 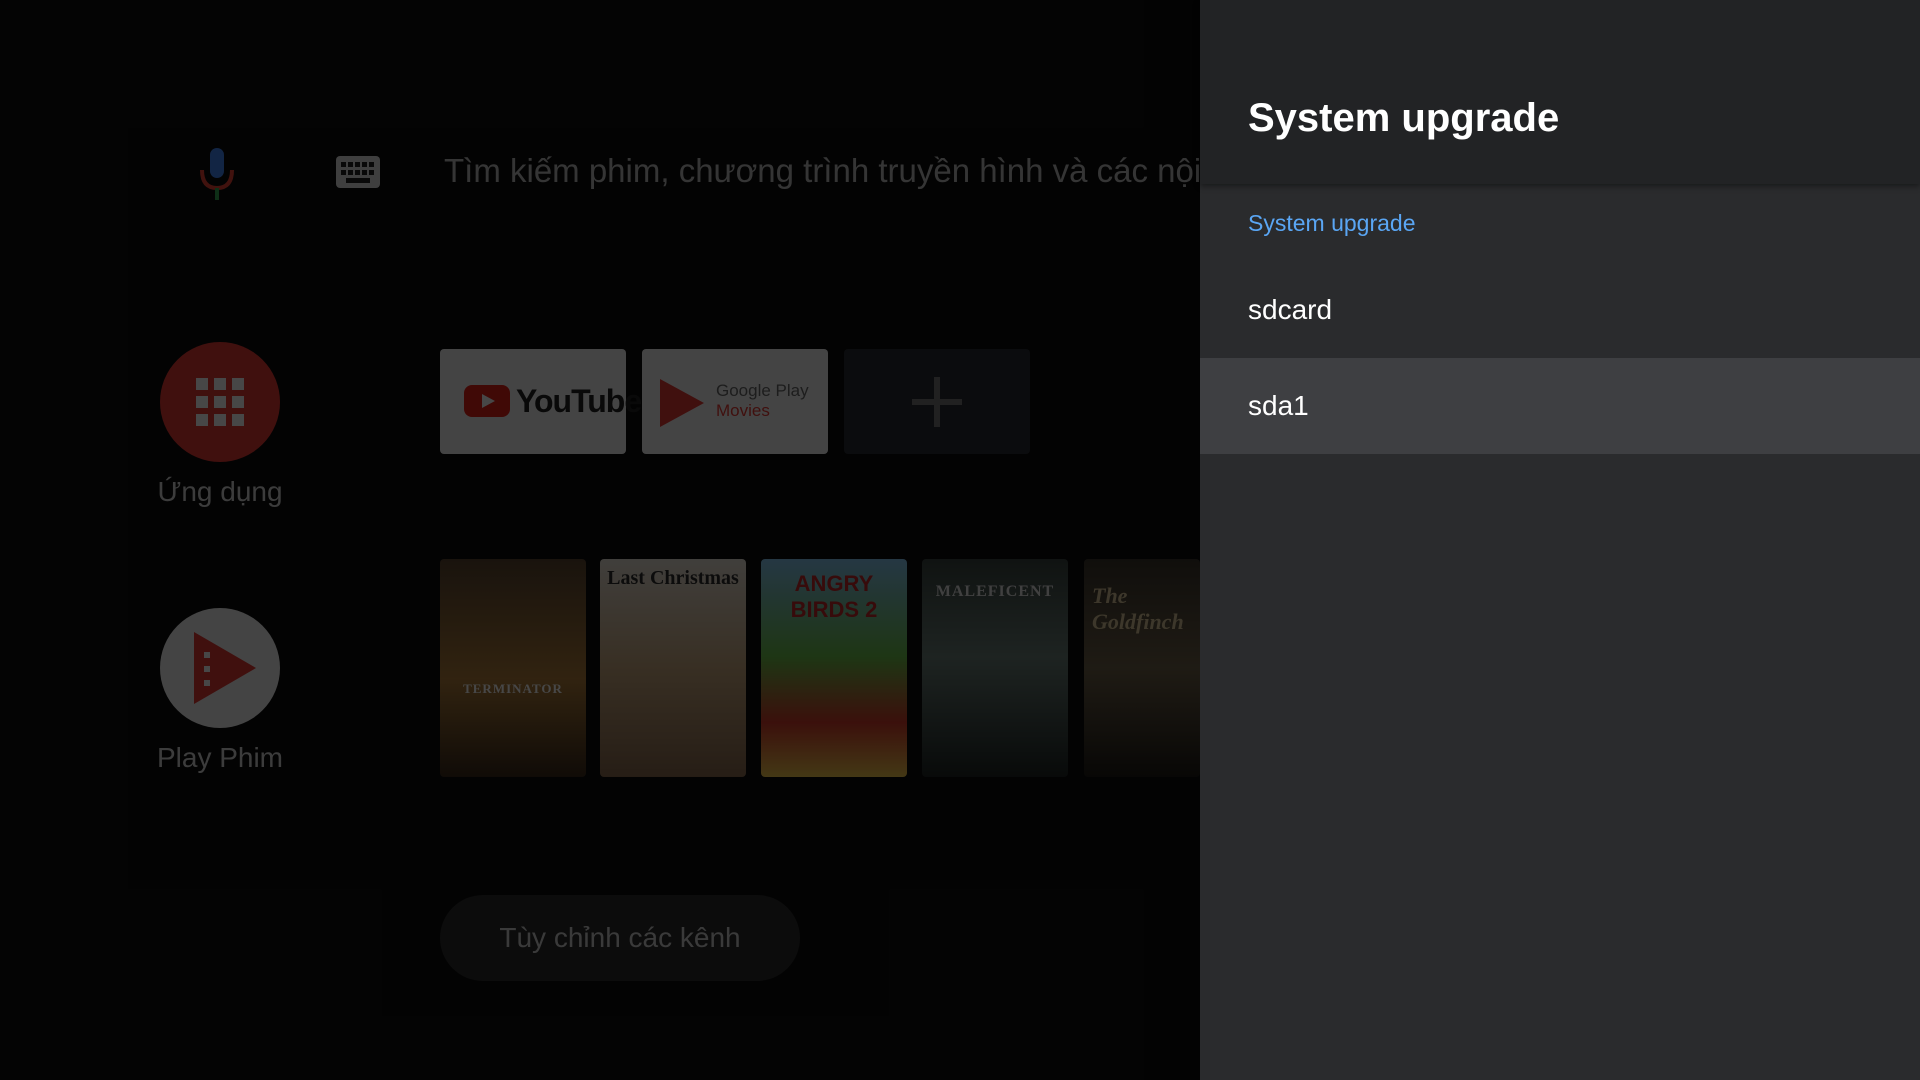 What do you see at coordinates (682, 403) in the screenshot?
I see `play-movies-logo-icon` at bounding box center [682, 403].